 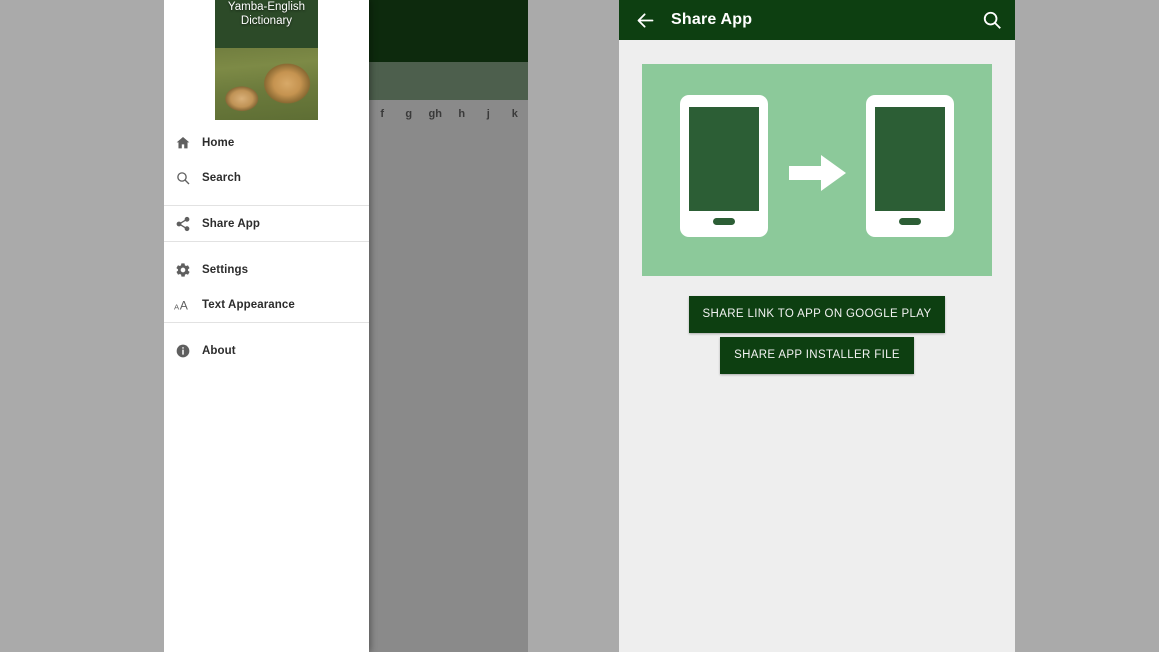 What do you see at coordinates (266, 82) in the screenshot?
I see `drawer-header-photo` at bounding box center [266, 82].